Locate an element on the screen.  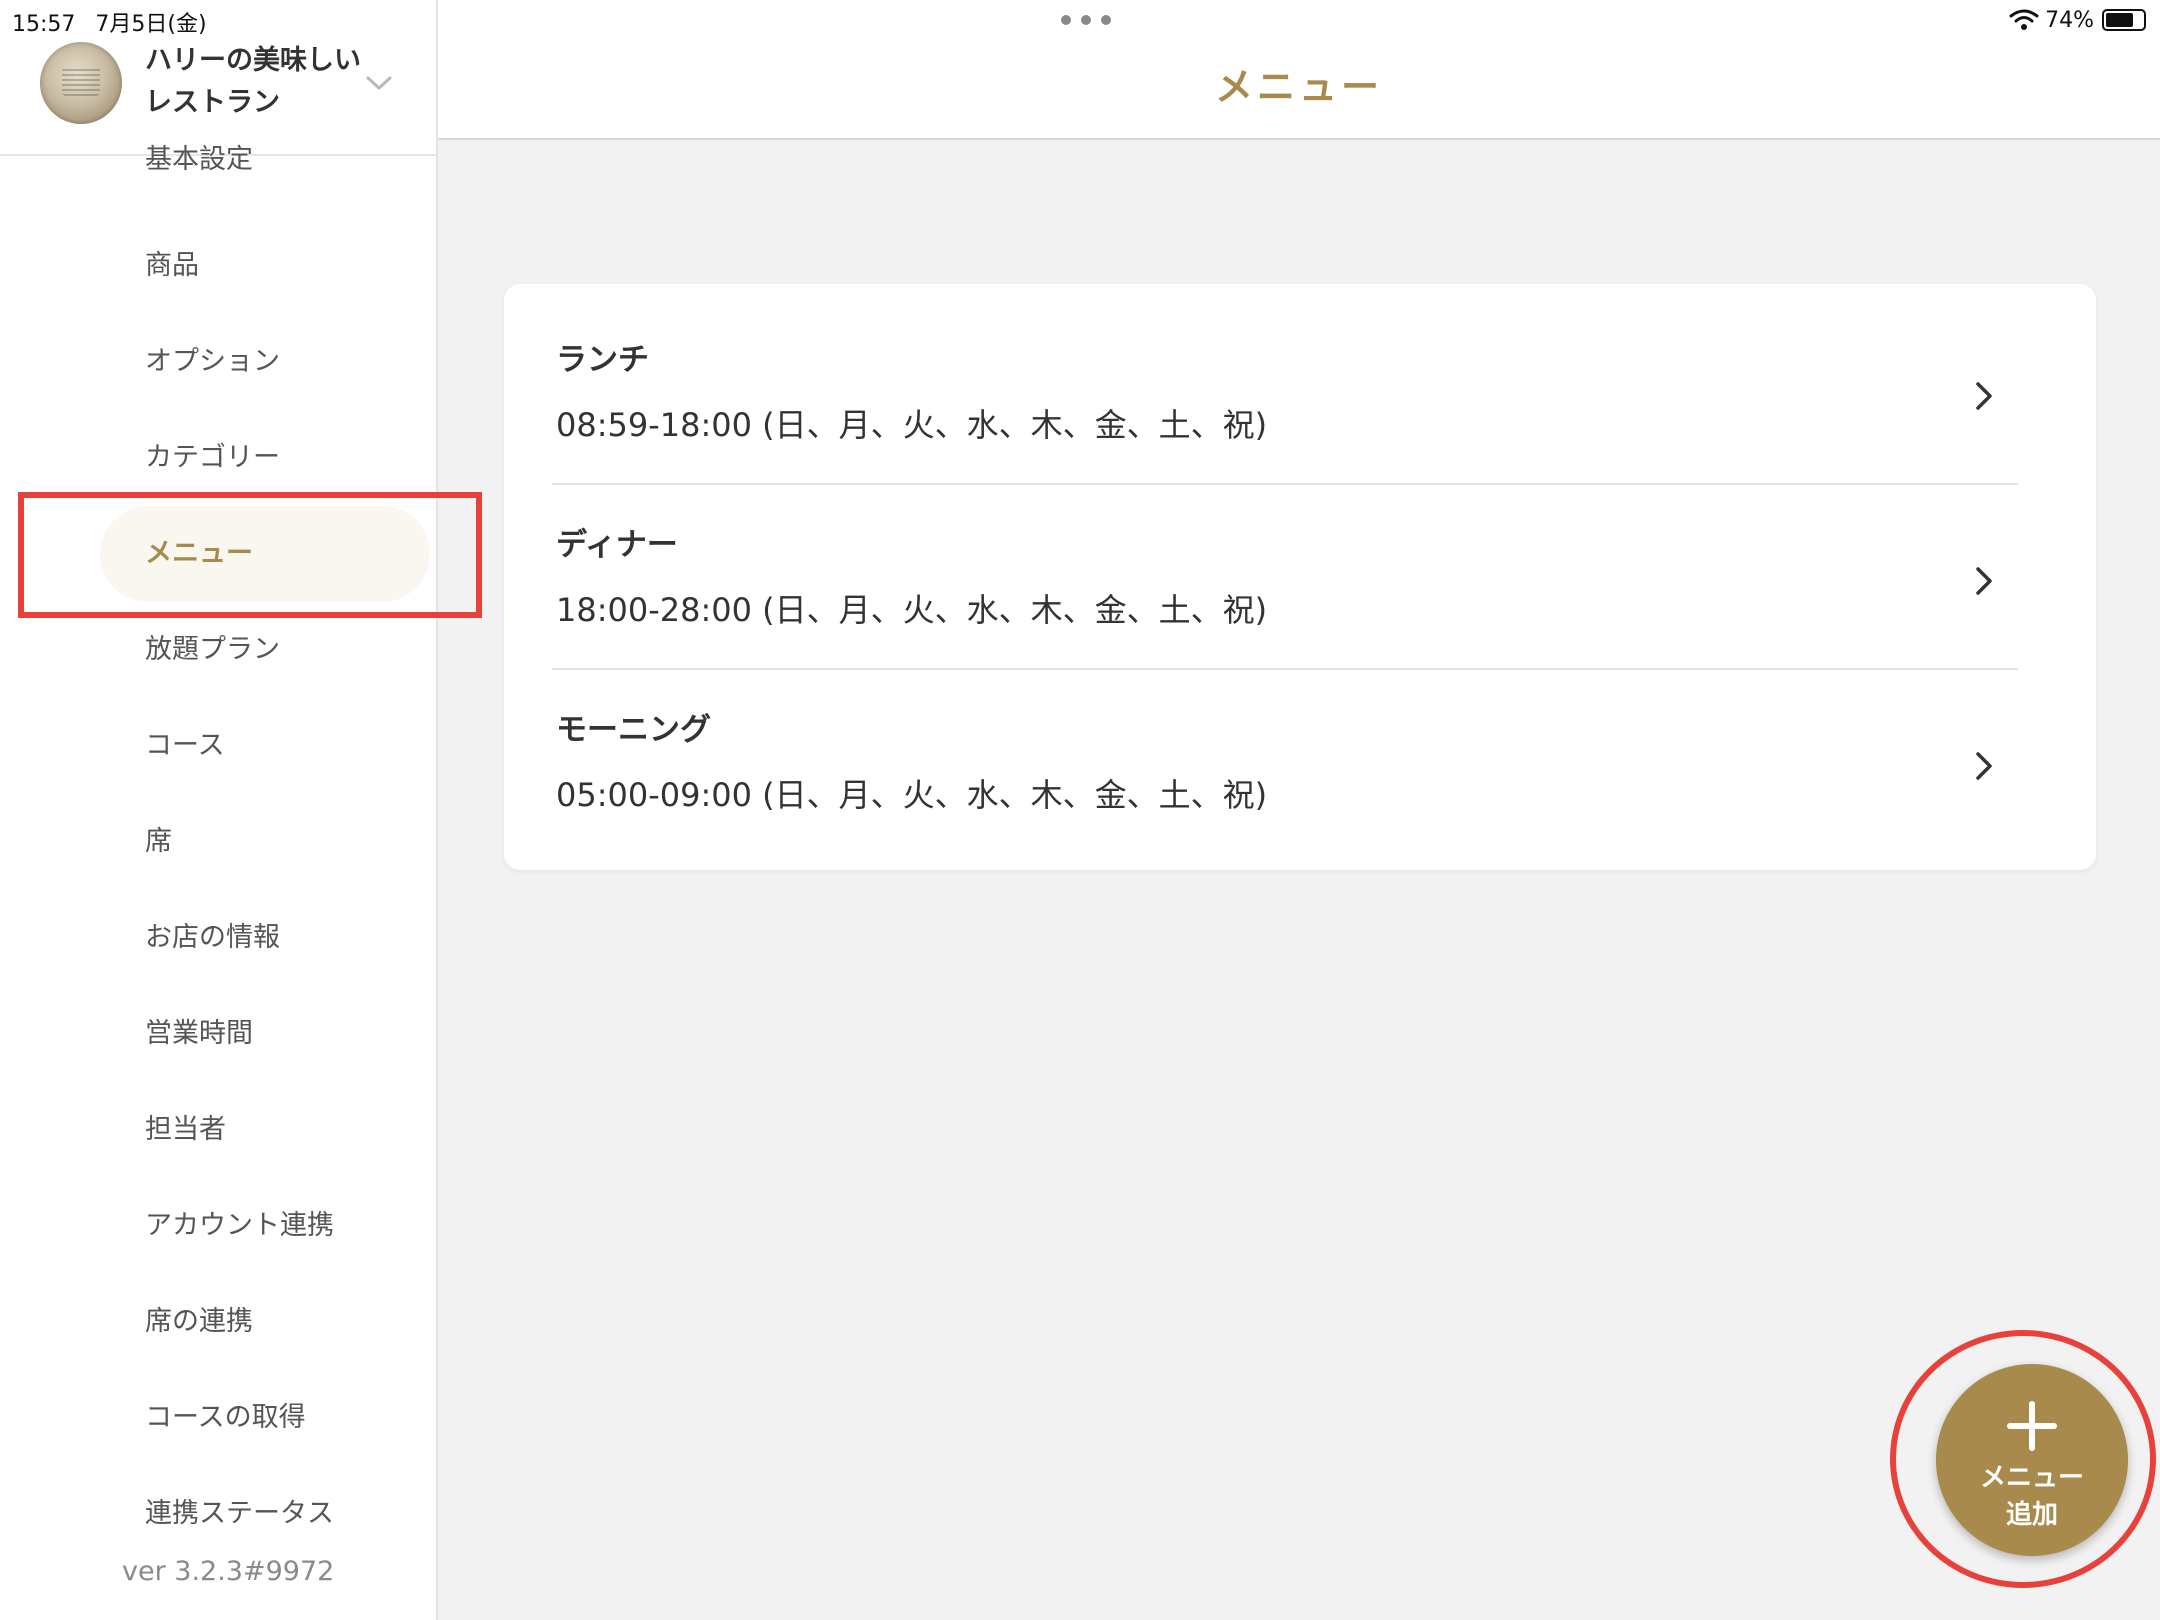
sidebar-item-label: 席 is located at coordinates (158, 841).